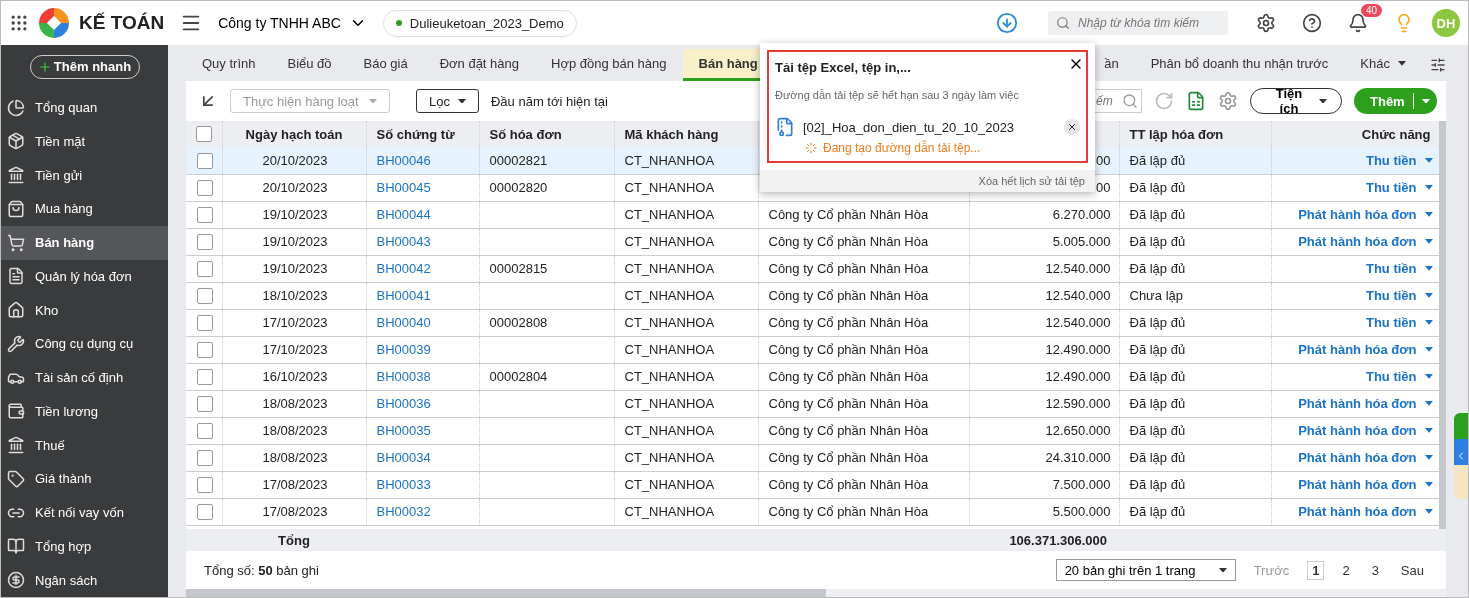 The width and height of the screenshot is (1469, 598). I want to click on sidebar-item: Thuế, so click(84, 445).